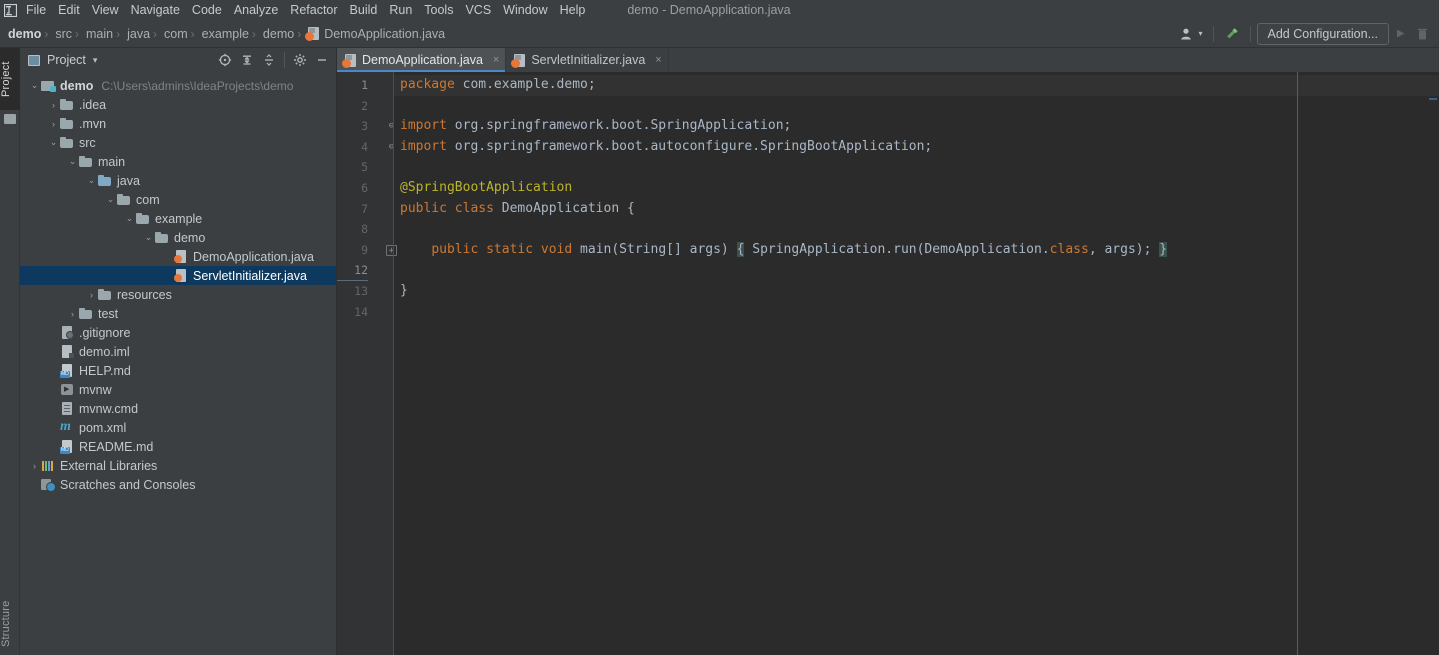 This screenshot has height=655, width=1439. What do you see at coordinates (178, 313) in the screenshot?
I see `tree-item-test: › test` at bounding box center [178, 313].